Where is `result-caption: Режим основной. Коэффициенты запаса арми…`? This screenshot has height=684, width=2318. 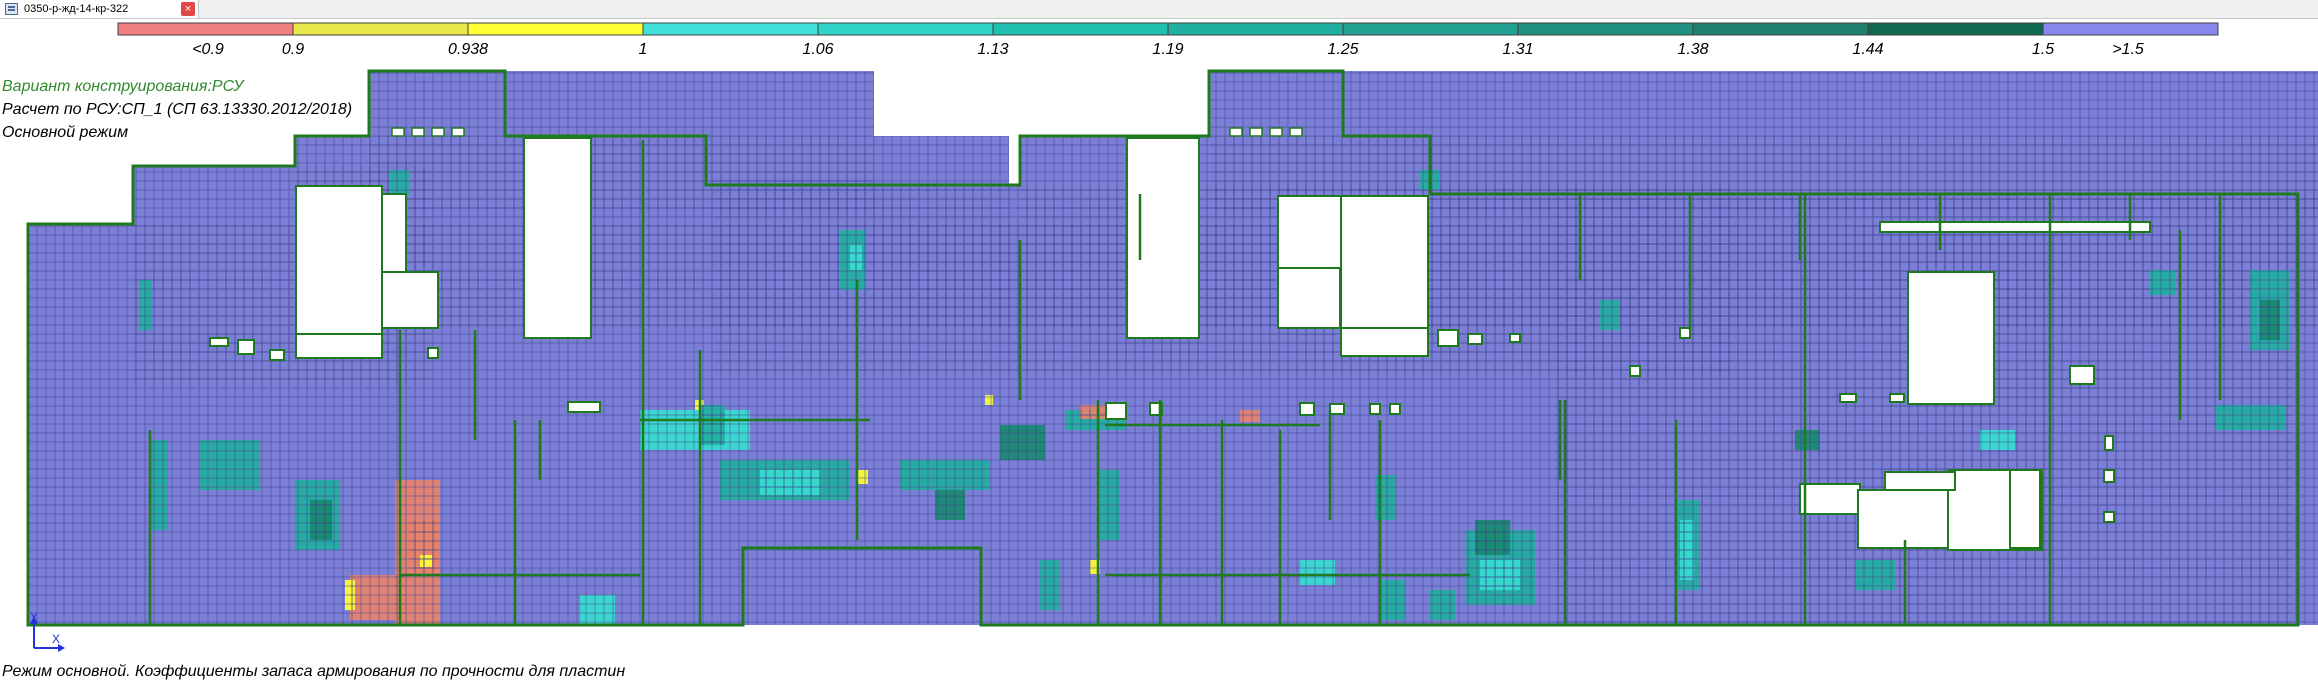
result-caption: Режим основной. Коэффициенты запаса арми… is located at coordinates (314, 671).